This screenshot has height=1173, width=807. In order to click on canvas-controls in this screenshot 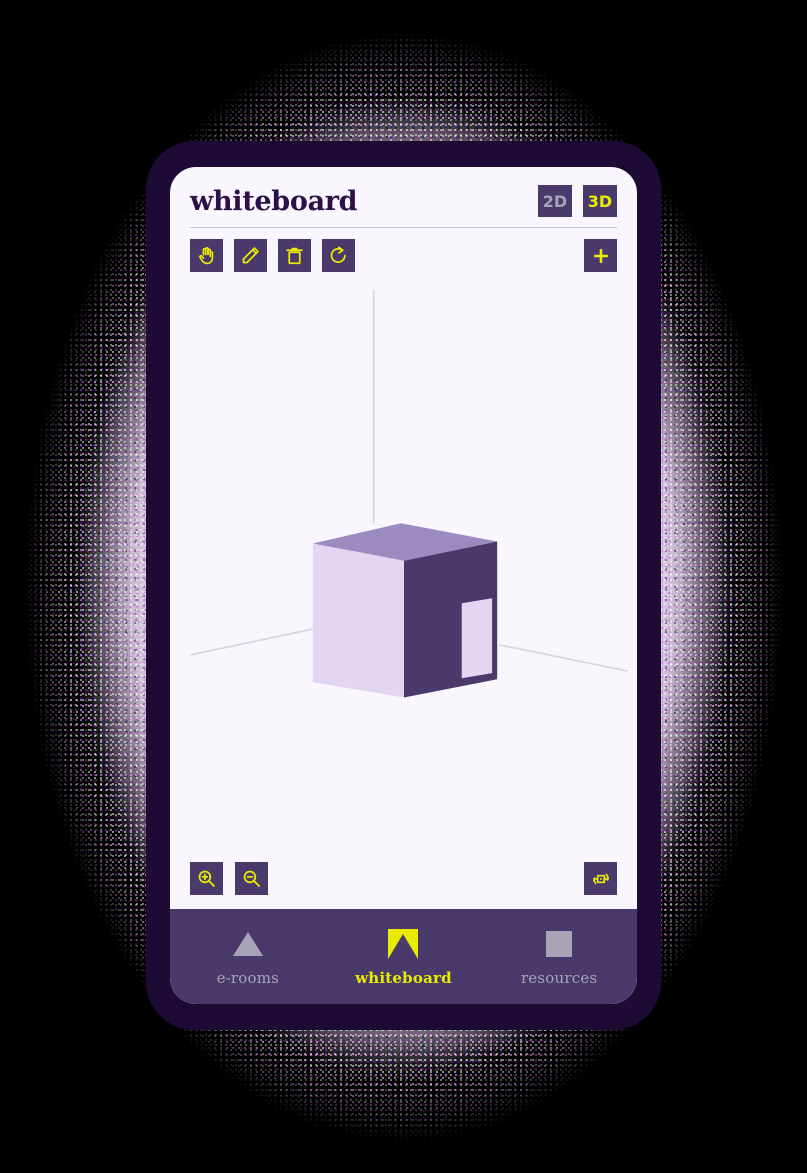, I will do `click(403, 878)`.